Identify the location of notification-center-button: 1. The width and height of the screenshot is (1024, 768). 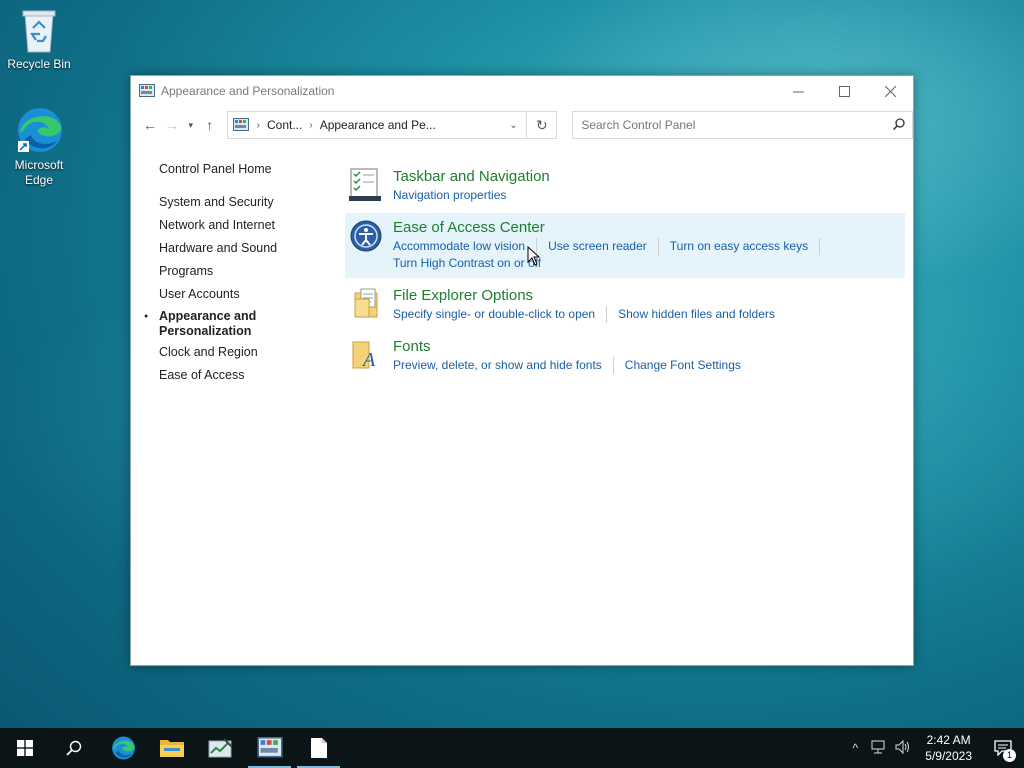
(1003, 748).